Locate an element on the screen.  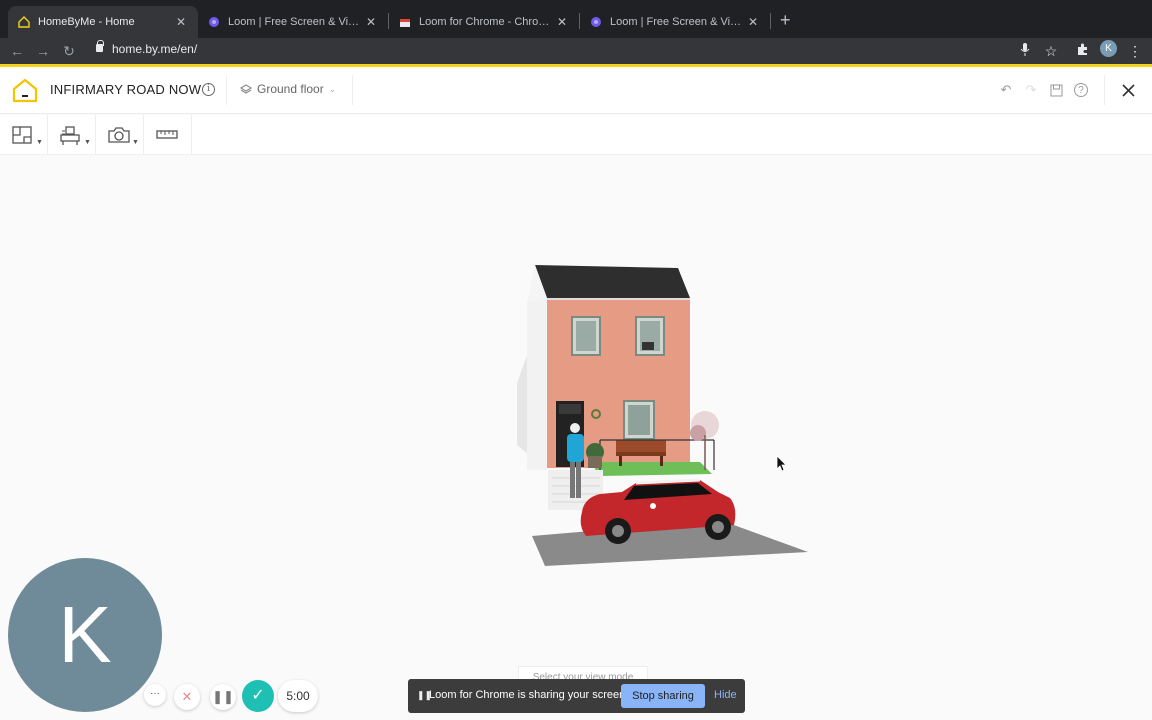
homebyme-logo-icon is located at coordinates (25, 90).